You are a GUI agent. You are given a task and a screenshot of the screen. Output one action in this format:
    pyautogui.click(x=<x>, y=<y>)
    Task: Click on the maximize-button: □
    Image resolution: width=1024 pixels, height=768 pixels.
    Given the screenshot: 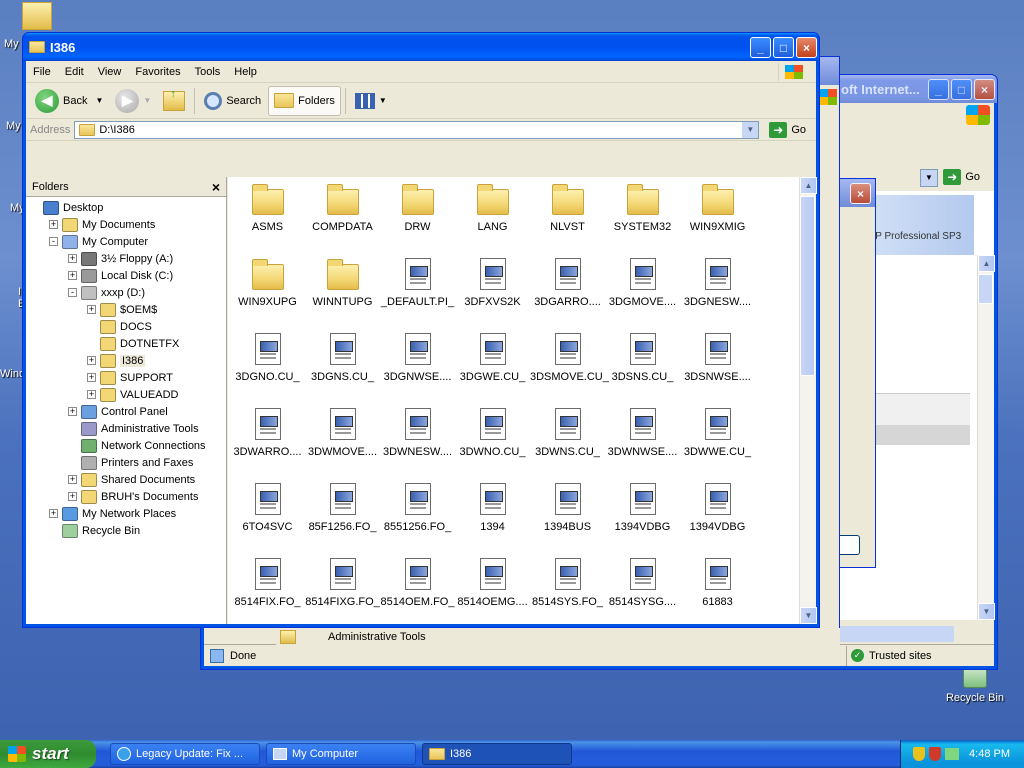 What is the action you would take?
    pyautogui.click(x=783, y=47)
    